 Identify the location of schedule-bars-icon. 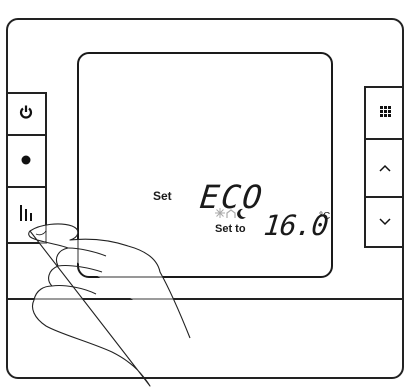
(26, 215).